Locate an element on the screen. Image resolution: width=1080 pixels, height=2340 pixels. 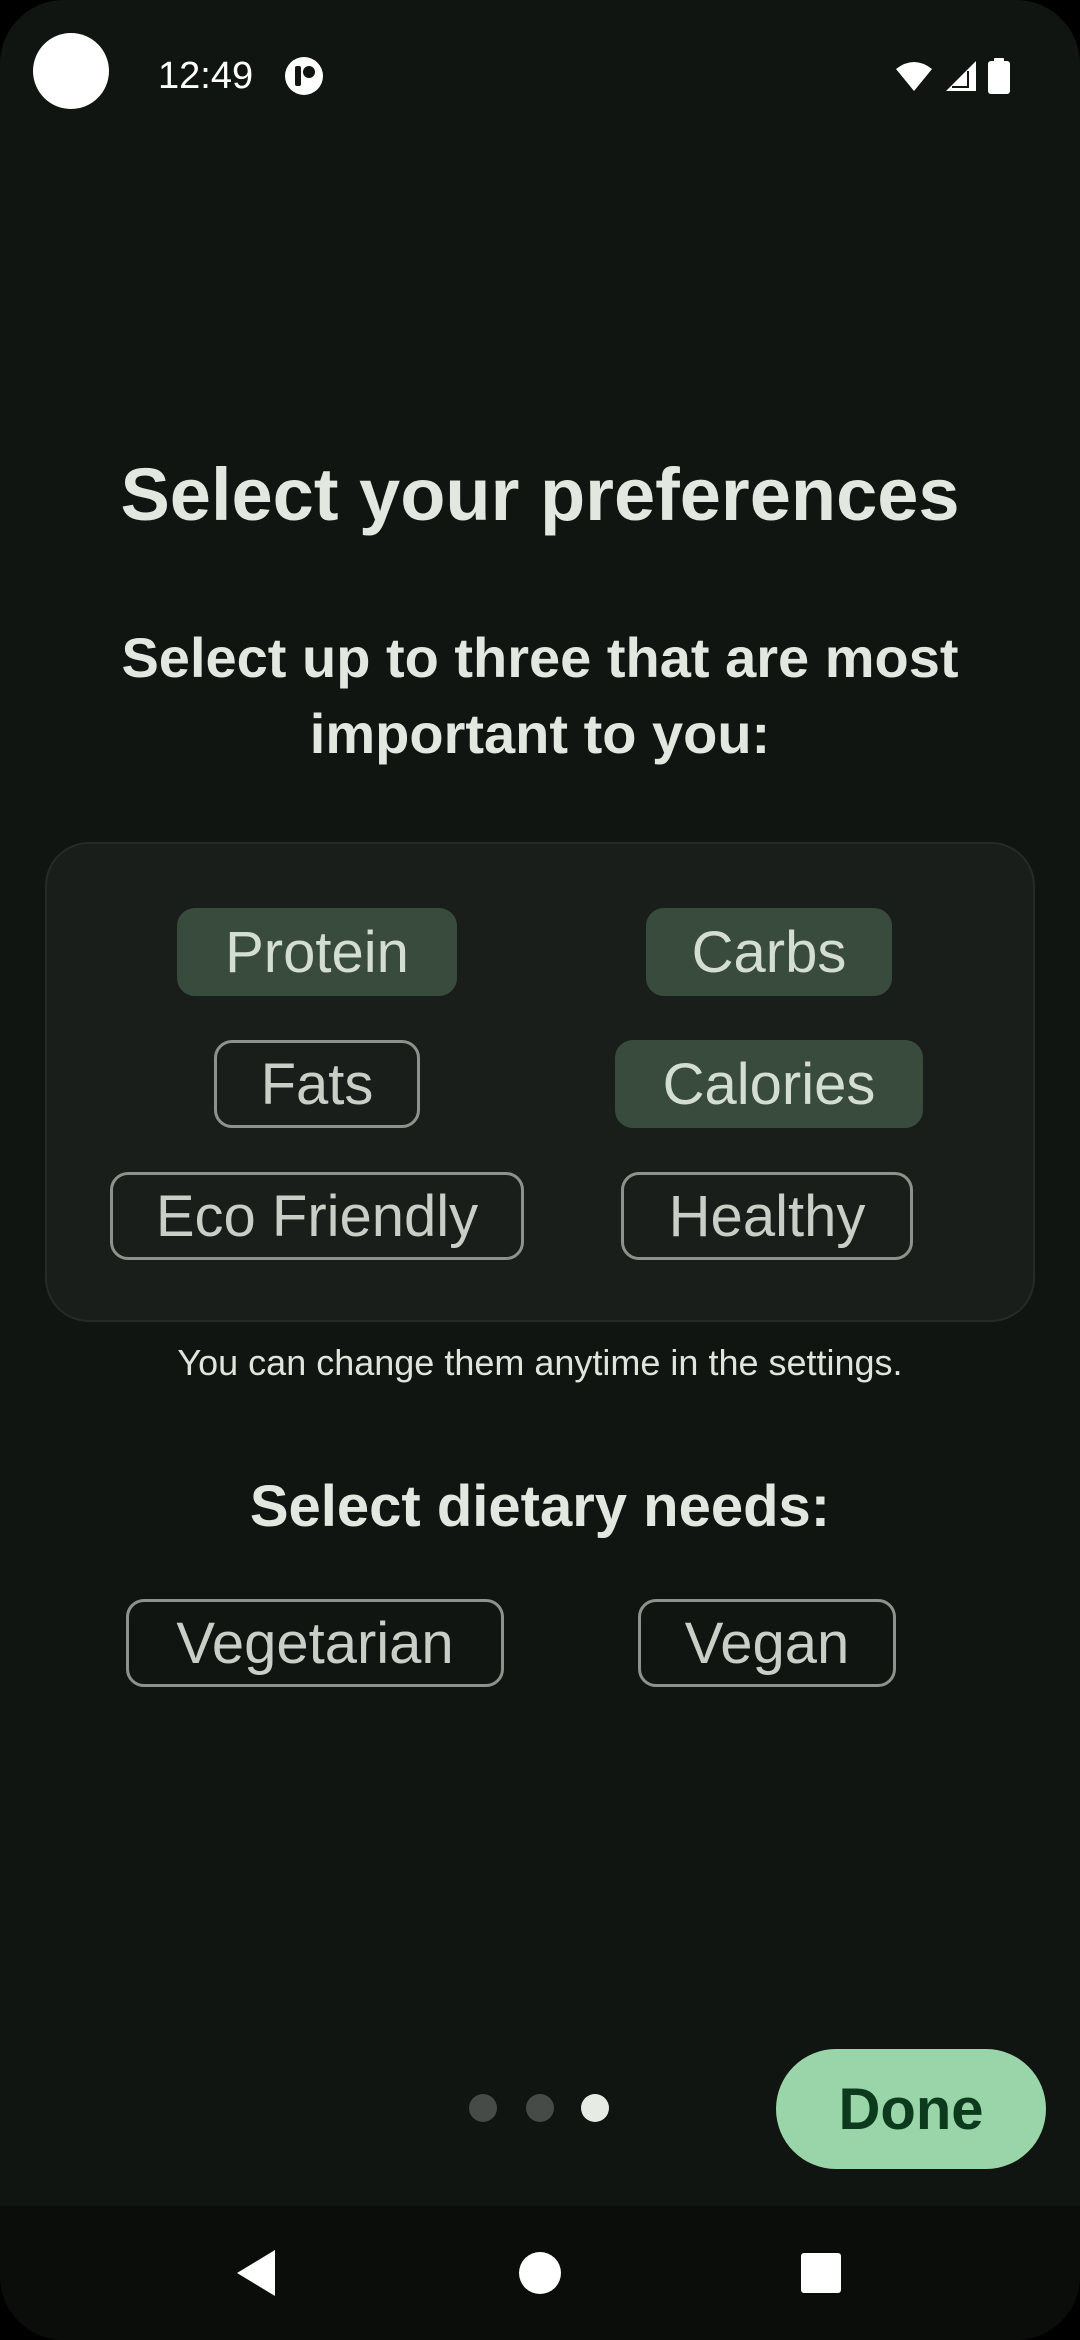
back-icon is located at coordinates (256, 2273).